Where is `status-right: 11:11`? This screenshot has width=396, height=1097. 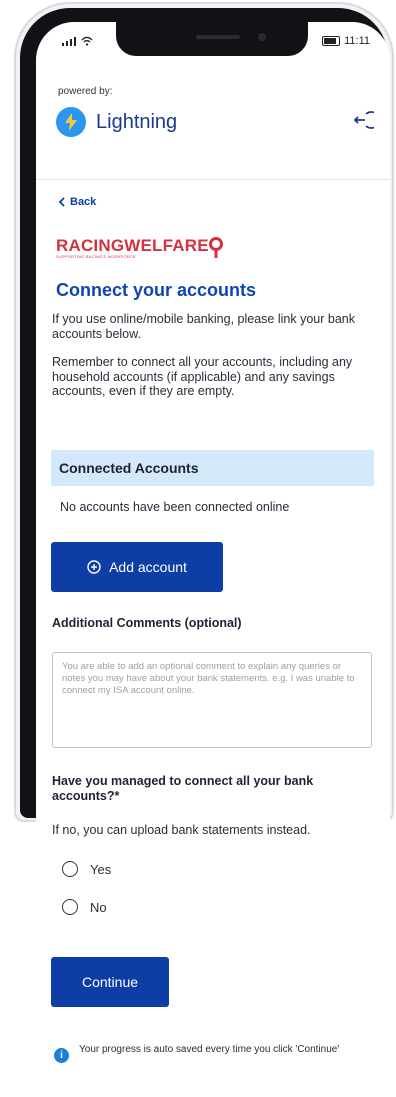 status-right: 11:11 is located at coordinates (346, 41).